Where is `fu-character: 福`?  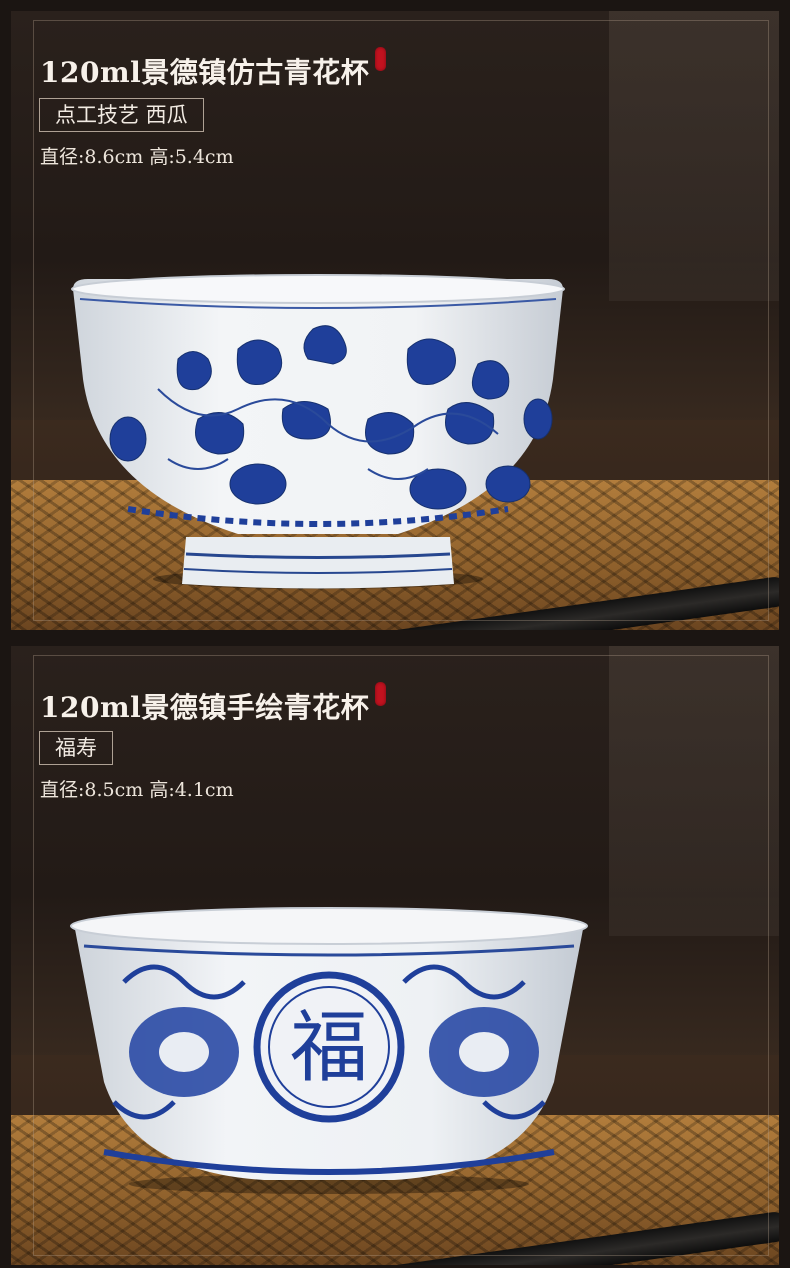
fu-character: 福 is located at coordinates (329, 1048).